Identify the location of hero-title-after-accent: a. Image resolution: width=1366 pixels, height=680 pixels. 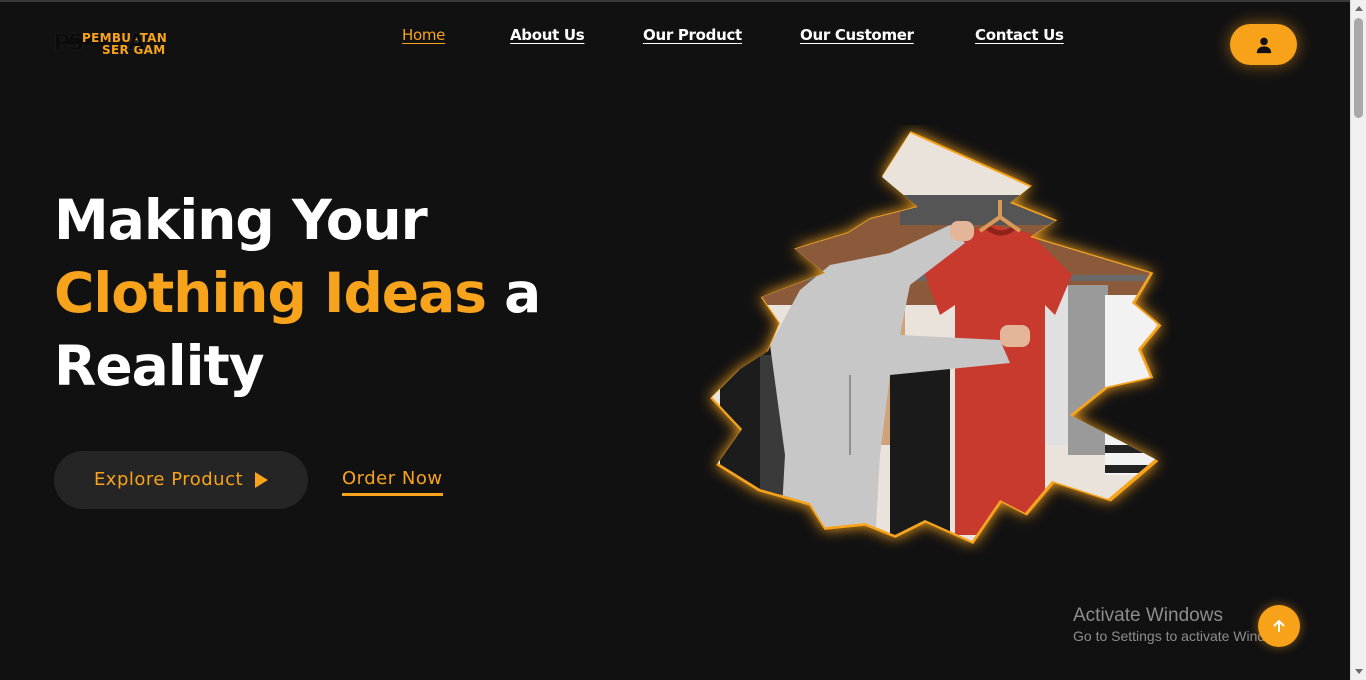
(513, 293).